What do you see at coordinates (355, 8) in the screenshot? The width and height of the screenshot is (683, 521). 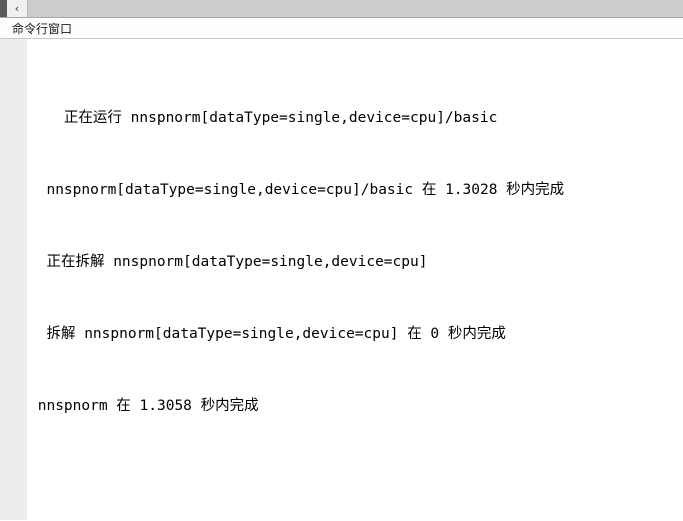 I see `toolbar-empty-area` at bounding box center [355, 8].